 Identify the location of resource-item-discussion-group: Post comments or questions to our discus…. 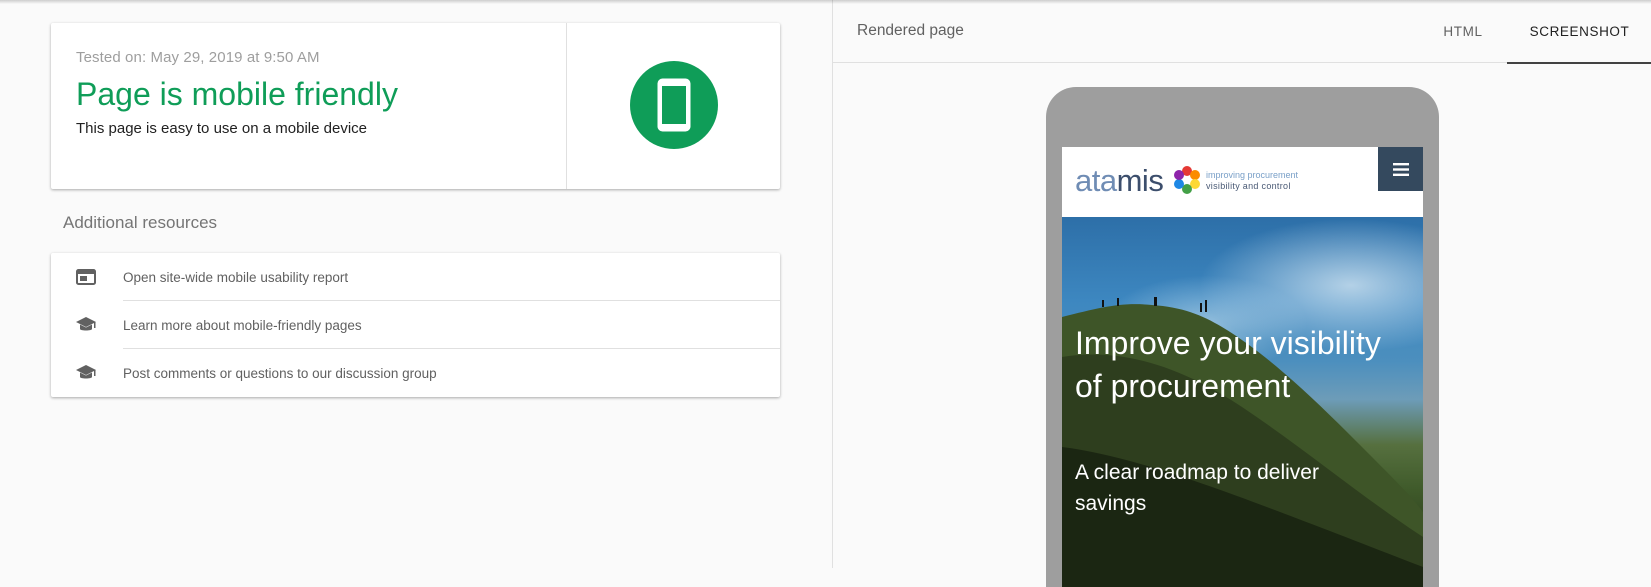
(415, 373).